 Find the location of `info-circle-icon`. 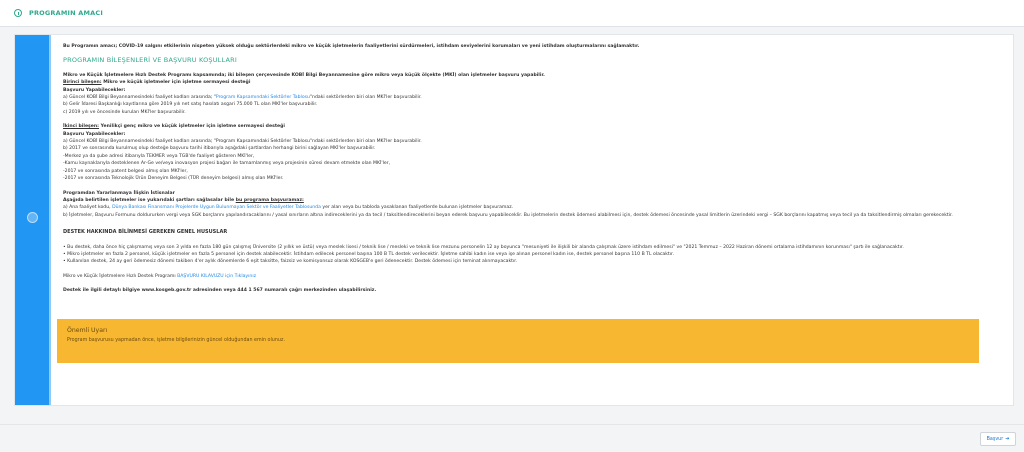

info-circle-icon is located at coordinates (32, 217).